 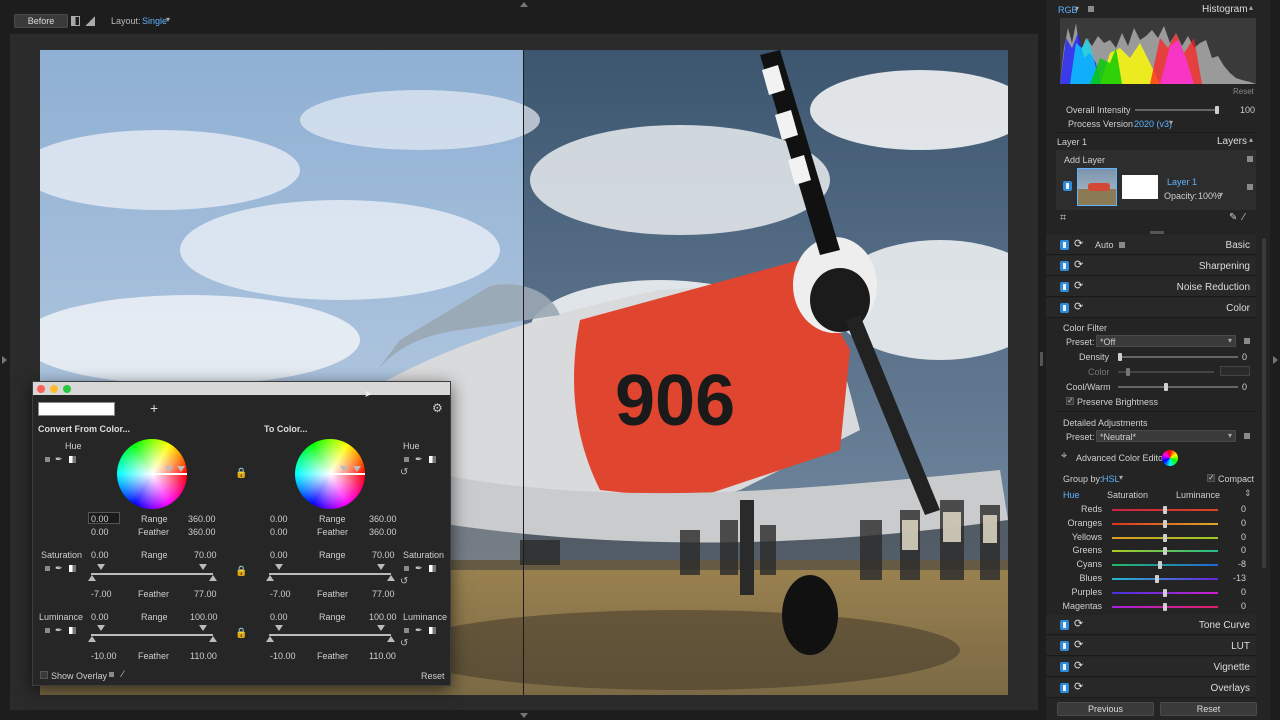 What do you see at coordinates (404, 643) in the screenshot?
I see `to-lum-reset-icon: ↺` at bounding box center [404, 643].